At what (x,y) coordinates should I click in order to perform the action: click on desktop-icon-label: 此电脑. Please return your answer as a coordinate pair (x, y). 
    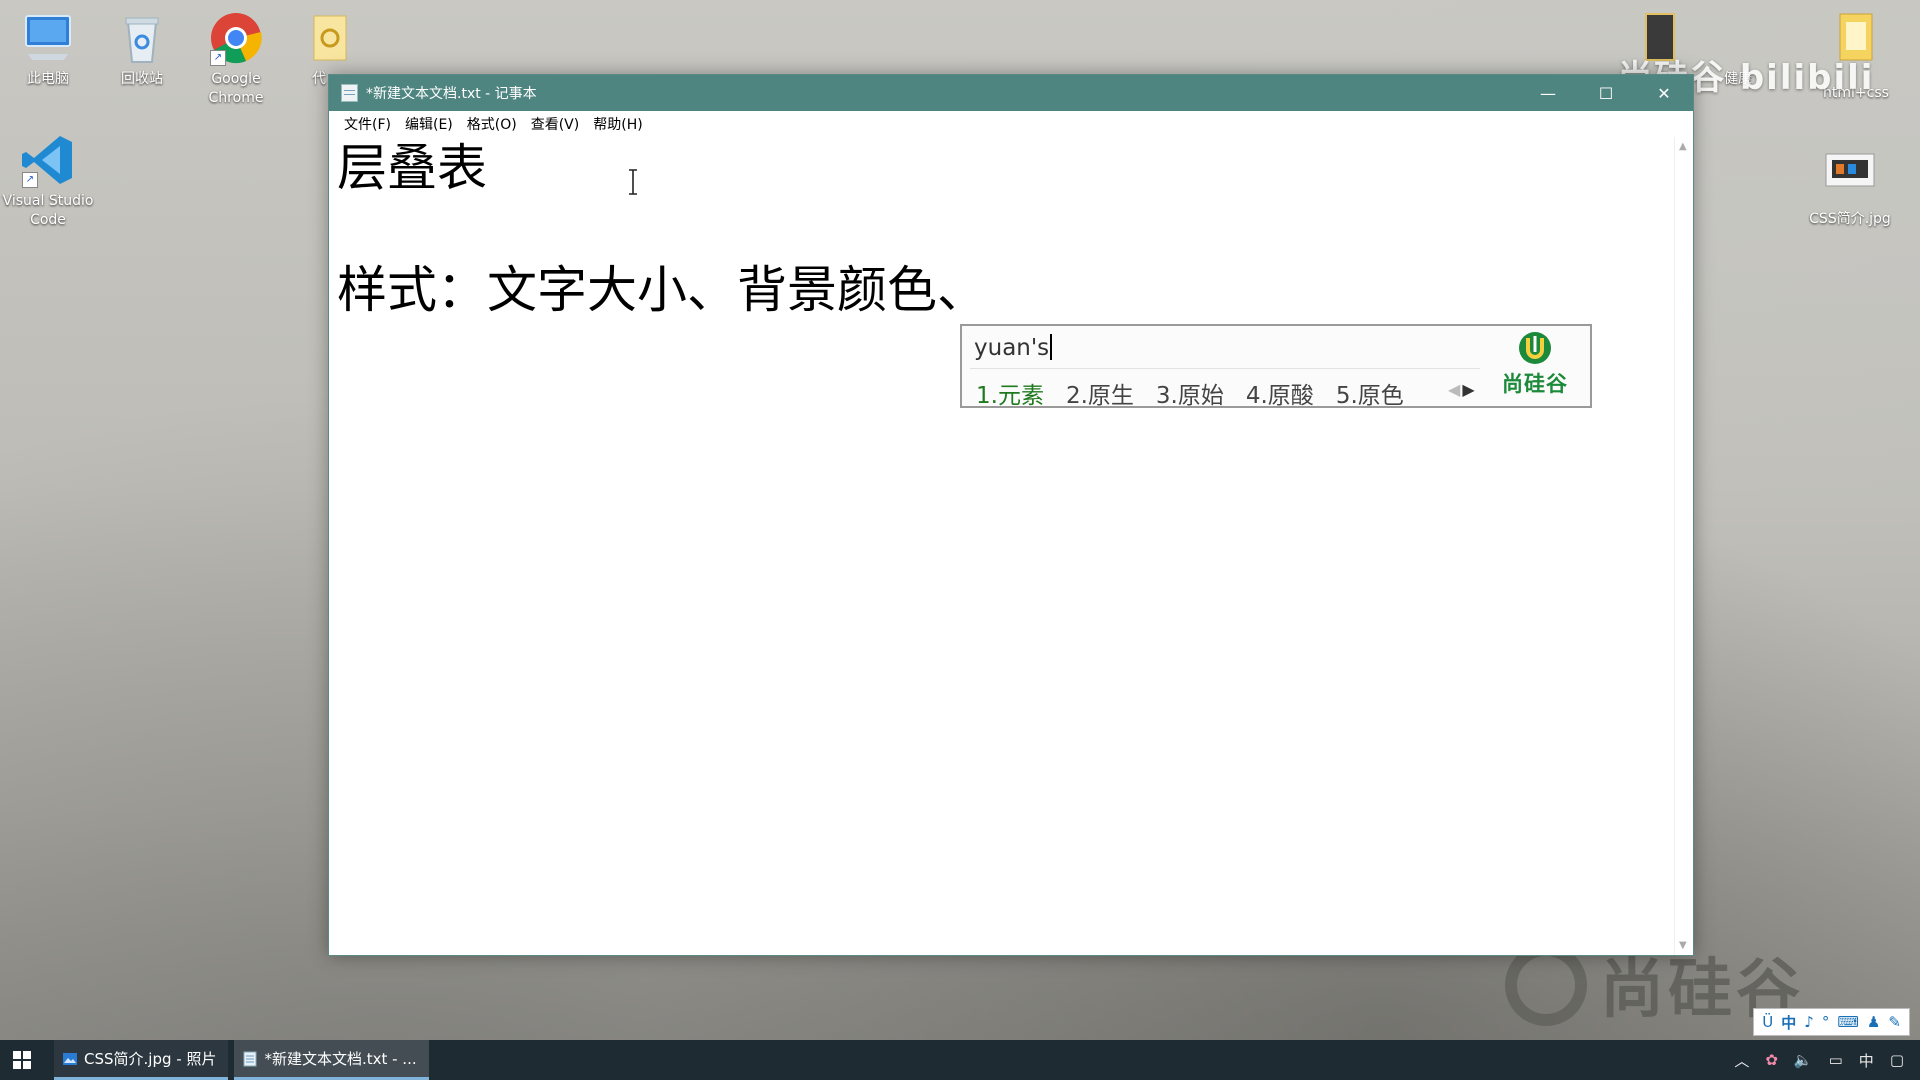
    Looking at the image, I should click on (48, 79).